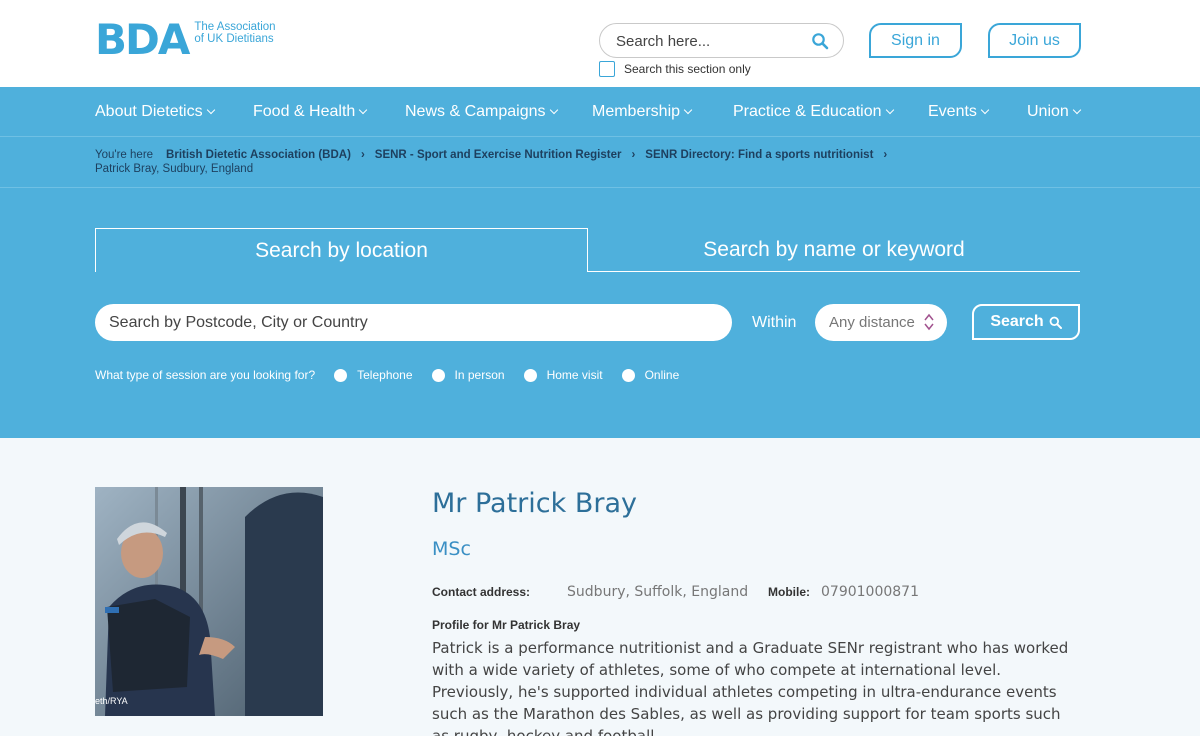  I want to click on nav-item-label: Events, so click(952, 111).